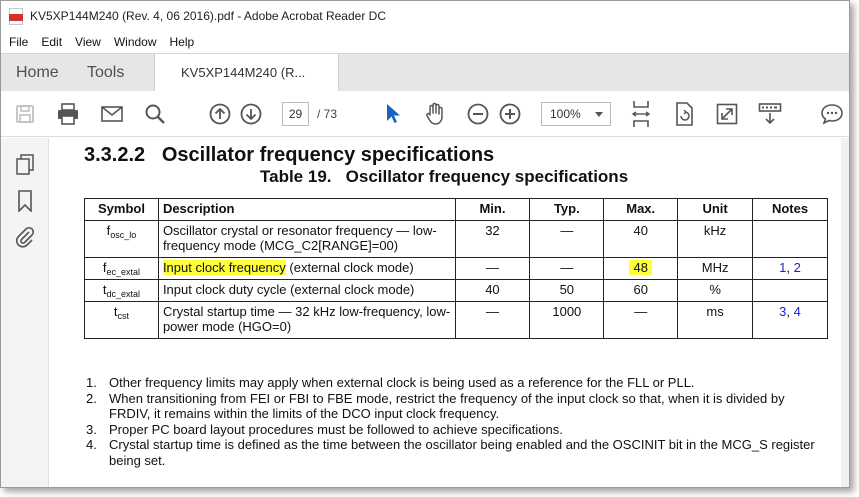 This screenshot has height=497, width=859. Describe the element at coordinates (715, 320) in the screenshot. I see `unit-cell: ms` at that location.